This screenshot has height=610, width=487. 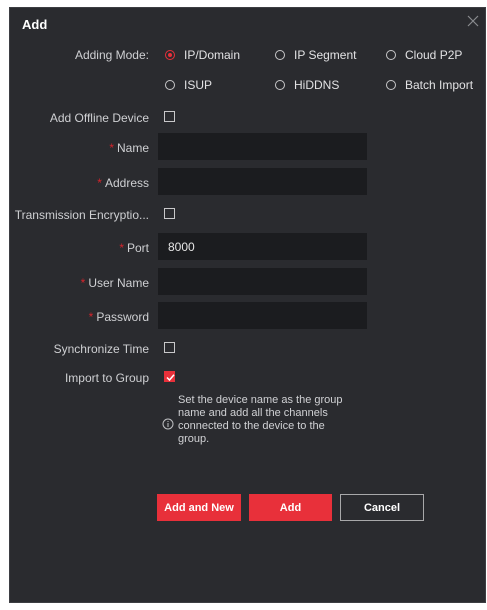 I want to click on transmission-encryption-checkbox, so click(x=169, y=213).